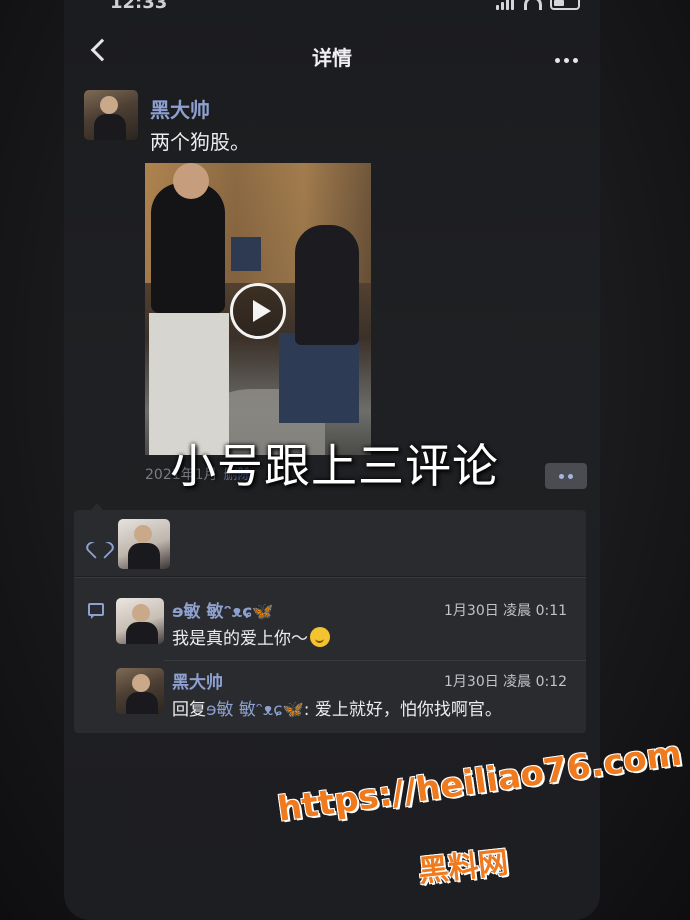 The width and height of the screenshot is (690, 920). What do you see at coordinates (506, 682) in the screenshot?
I see `comment-time: 1月30日 凌晨 0:12` at bounding box center [506, 682].